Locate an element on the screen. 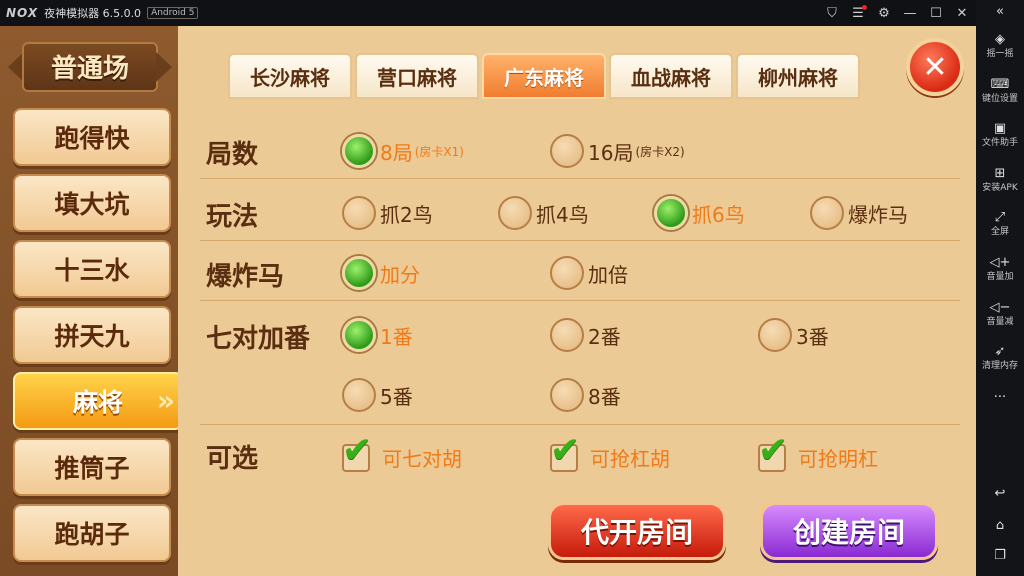 The width and height of the screenshot is (1024, 576). tab-guangdong-mahjong: 广东麻将 is located at coordinates (544, 76).